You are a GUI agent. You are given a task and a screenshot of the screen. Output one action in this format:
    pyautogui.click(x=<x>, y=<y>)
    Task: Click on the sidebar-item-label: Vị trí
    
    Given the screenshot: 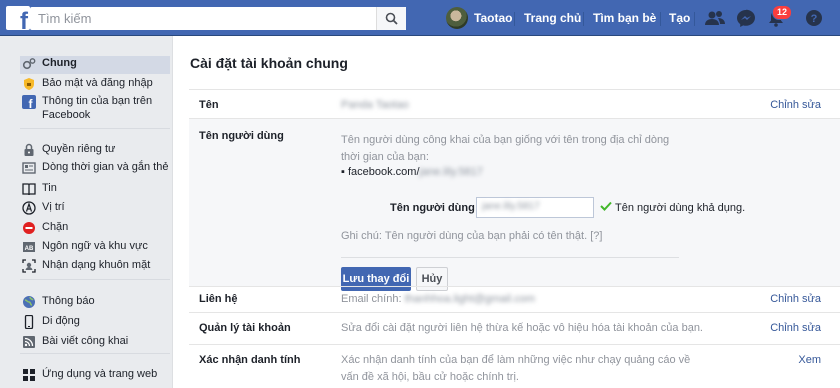 What is the action you would take?
    pyautogui.click(x=53, y=207)
    